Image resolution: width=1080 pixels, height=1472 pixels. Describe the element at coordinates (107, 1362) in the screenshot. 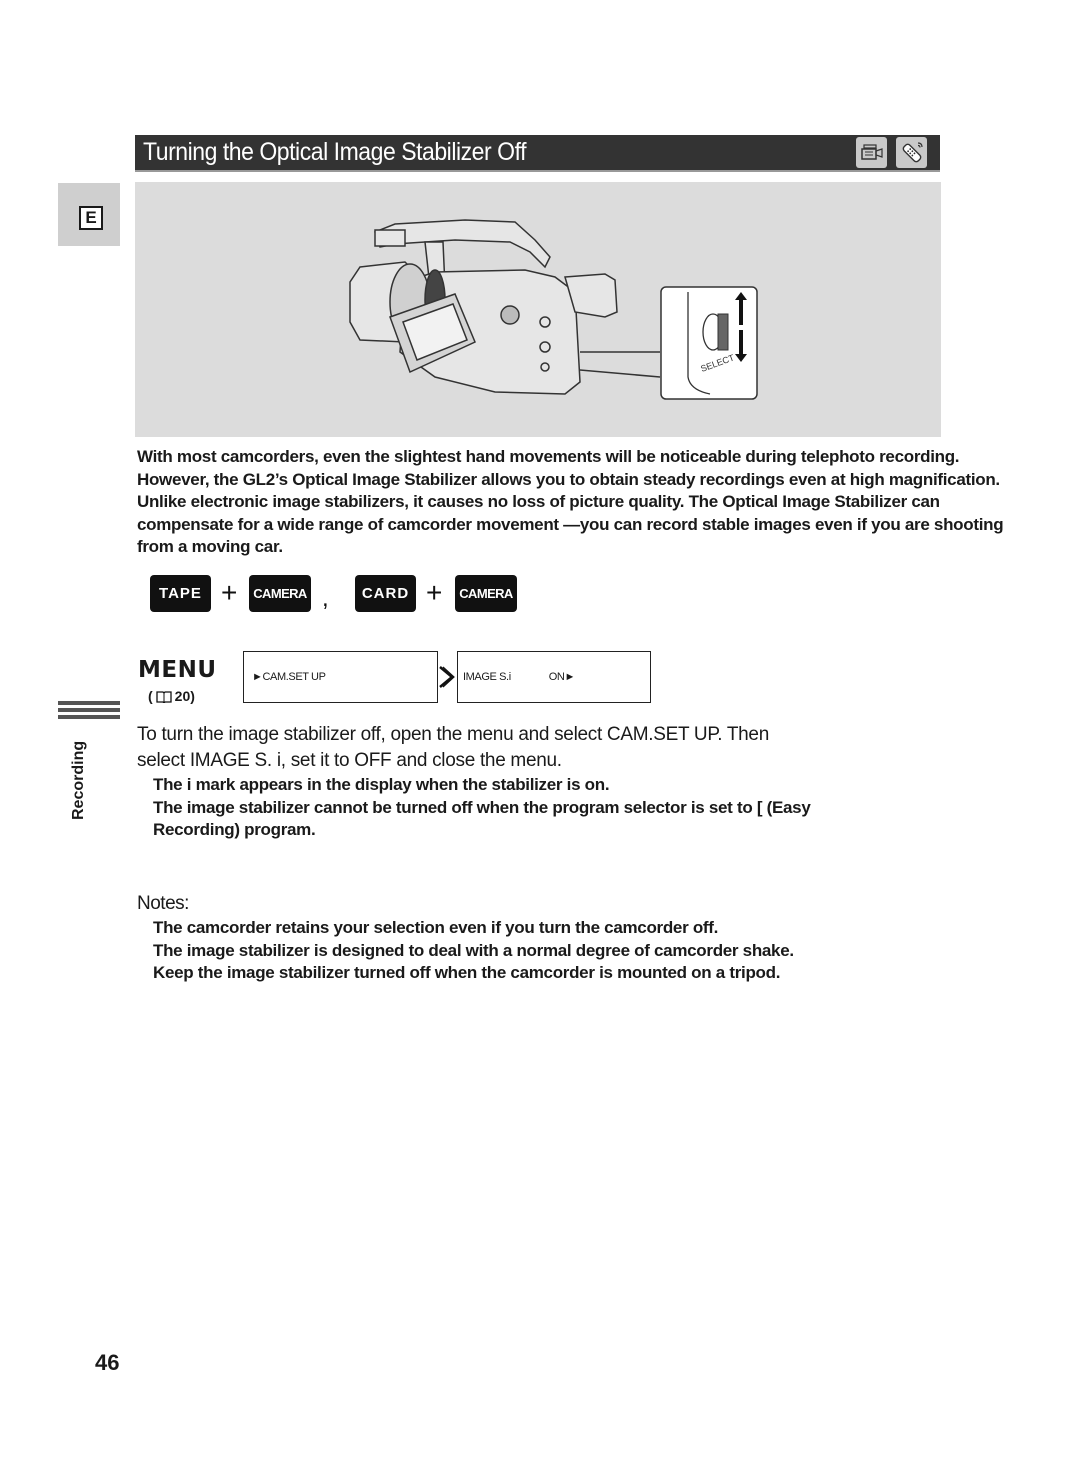

I see `page-number: 46` at that location.